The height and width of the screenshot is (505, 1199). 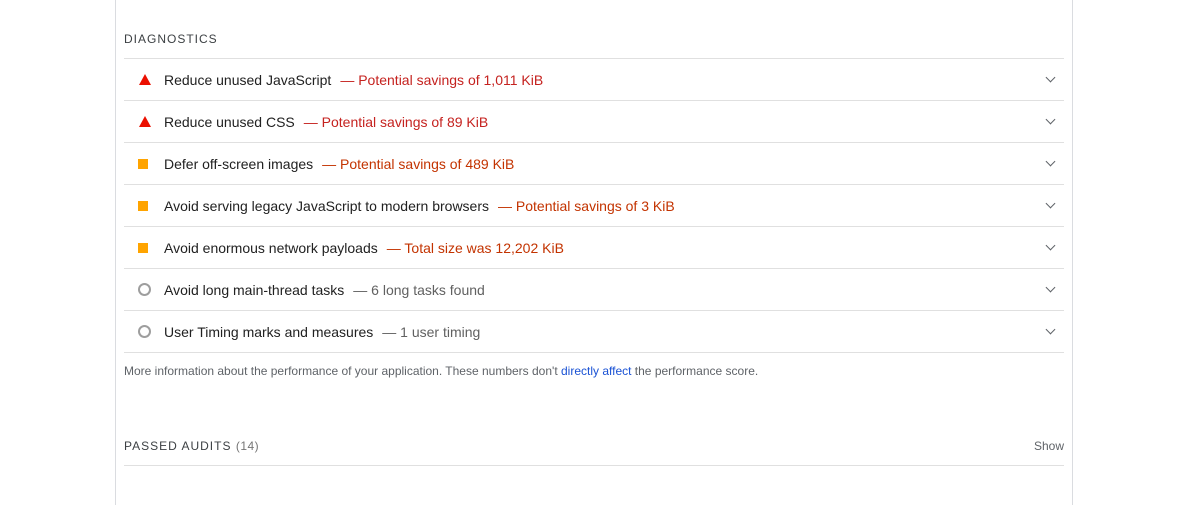 I want to click on audit-display-value: — Potential savings of 489 KiB, so click(x=418, y=163).